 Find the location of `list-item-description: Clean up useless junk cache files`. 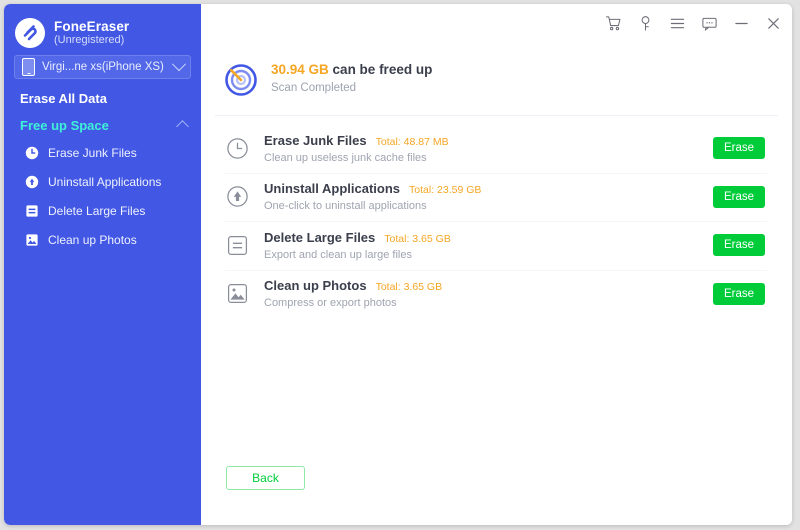

list-item-description: Clean up useless junk cache files is located at coordinates (345, 157).